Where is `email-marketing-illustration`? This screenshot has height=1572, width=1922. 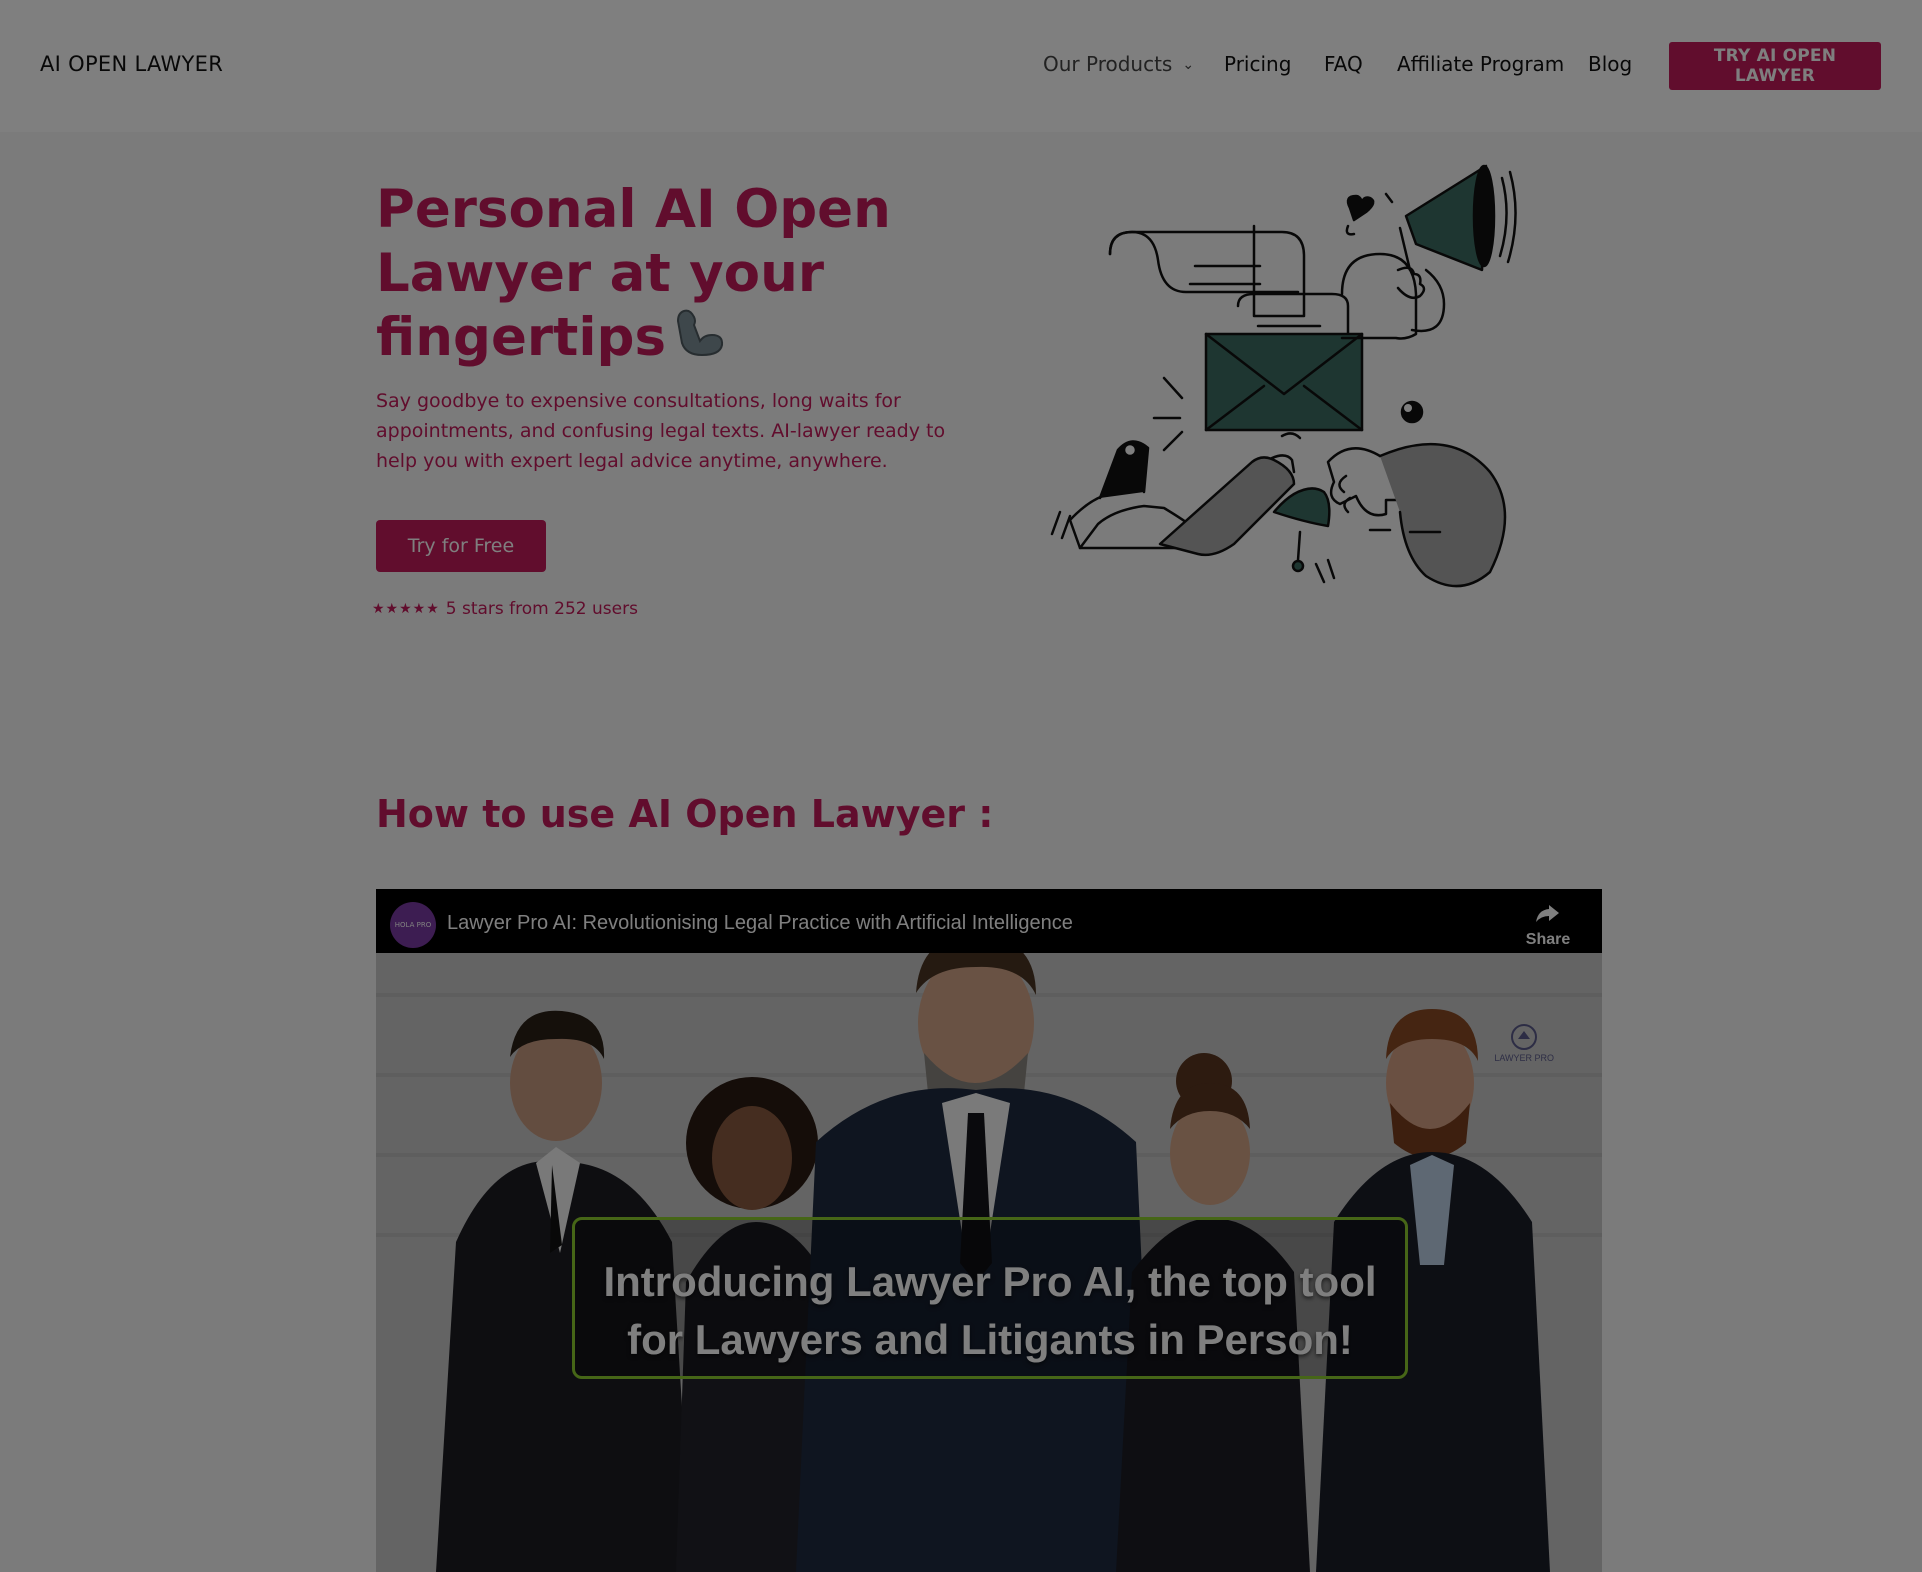 email-marketing-illustration is located at coordinates (1283, 376).